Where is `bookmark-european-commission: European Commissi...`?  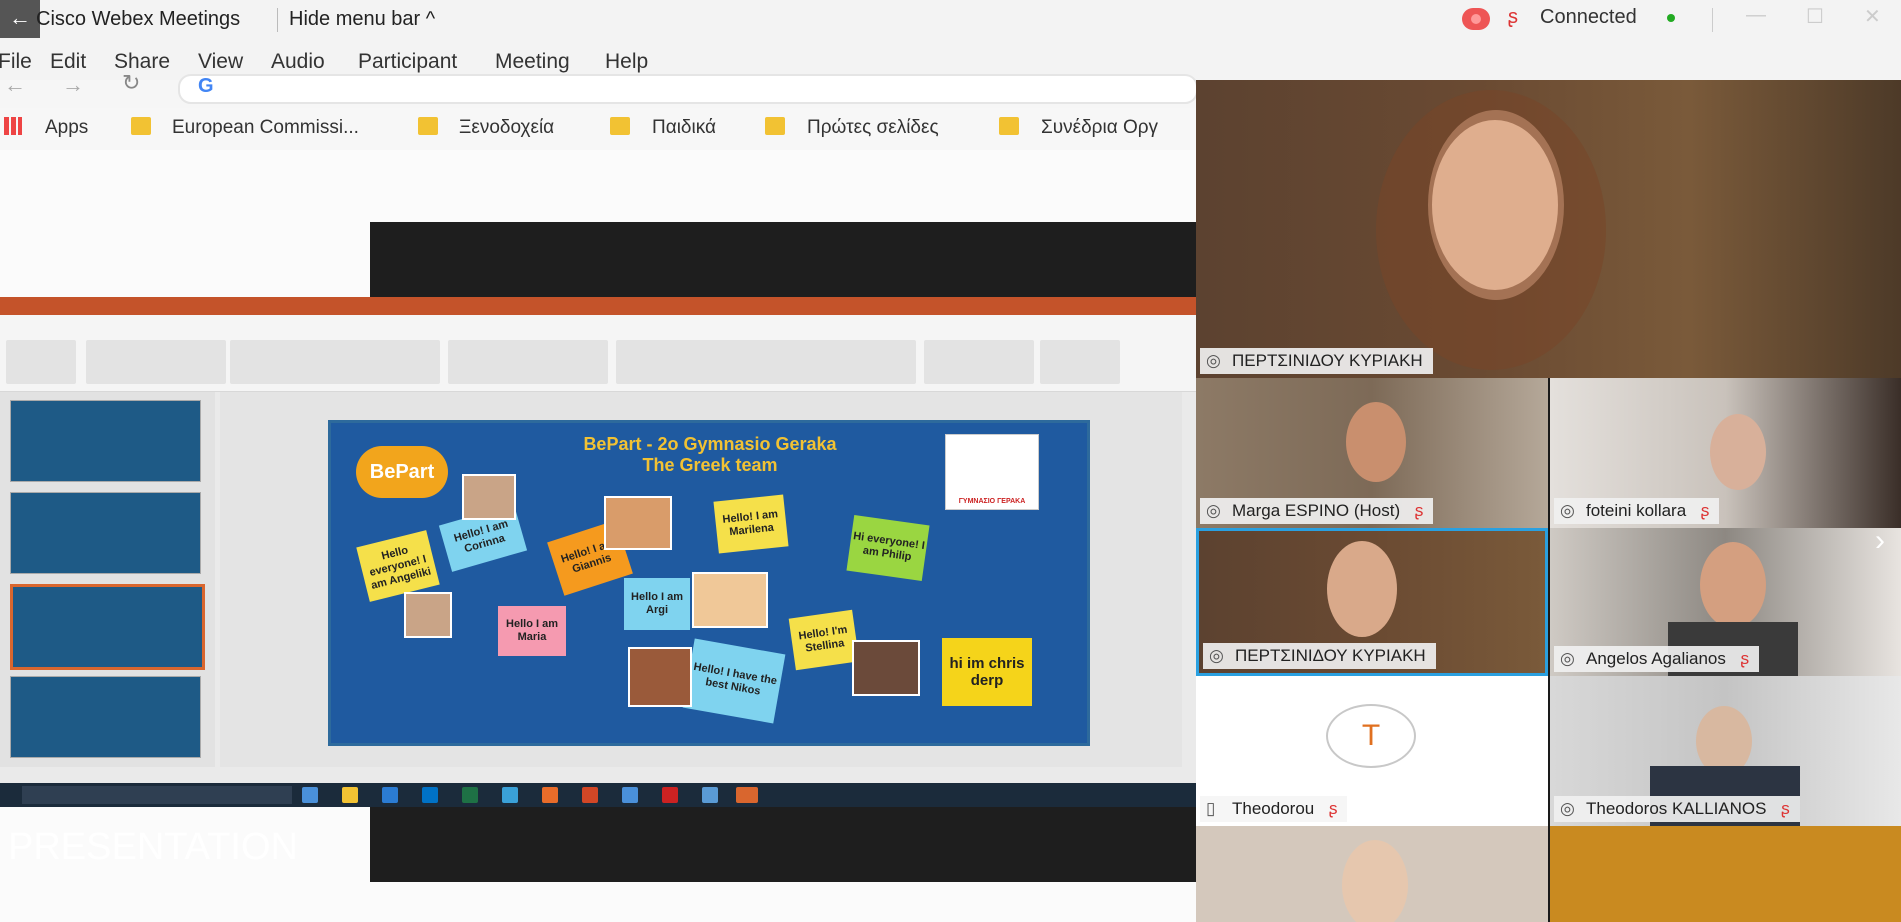
bookmark-european-commission: European Commissi... is located at coordinates (265, 127).